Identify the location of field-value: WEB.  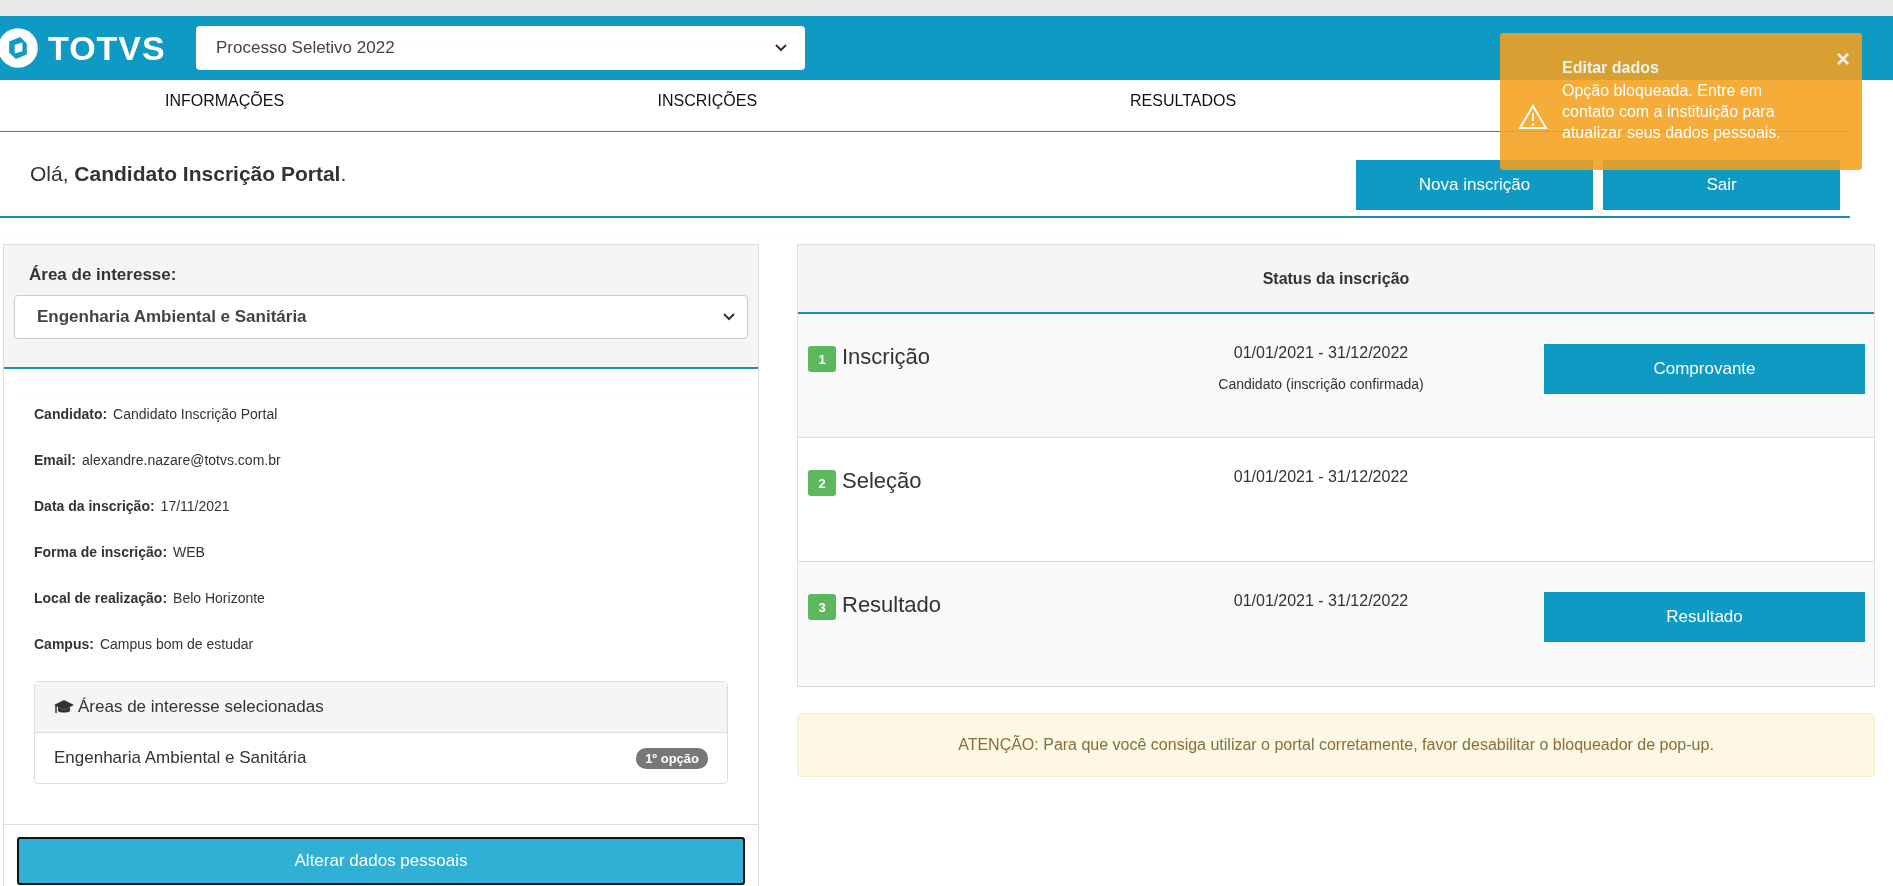
(189, 552).